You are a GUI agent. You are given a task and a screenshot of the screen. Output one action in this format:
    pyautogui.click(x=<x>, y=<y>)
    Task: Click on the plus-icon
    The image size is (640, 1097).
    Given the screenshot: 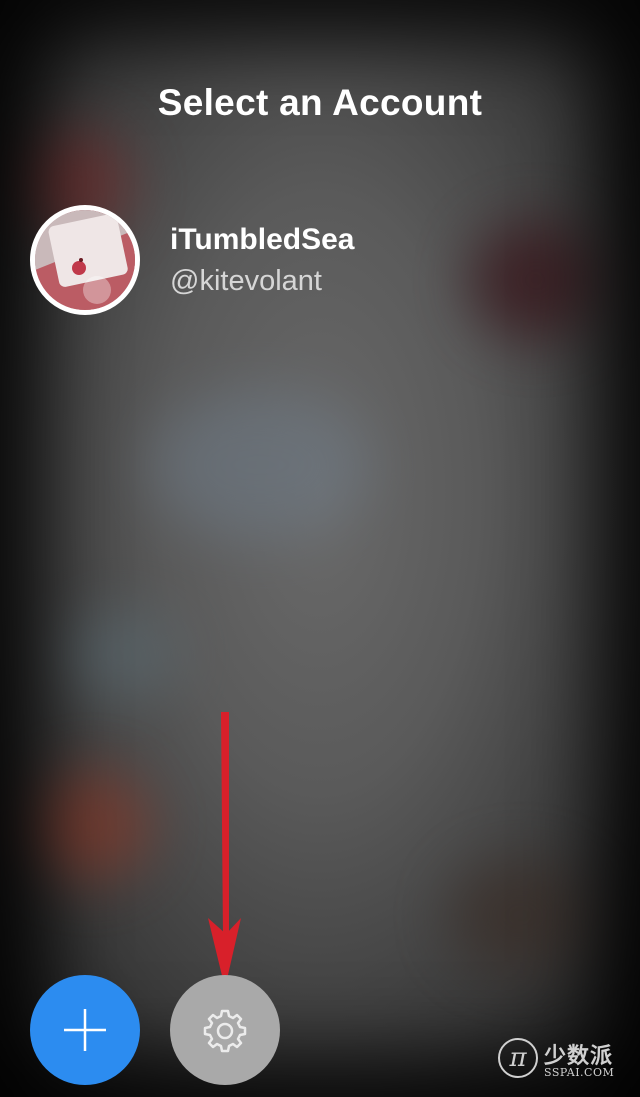 What is the action you would take?
    pyautogui.click(x=85, y=1030)
    